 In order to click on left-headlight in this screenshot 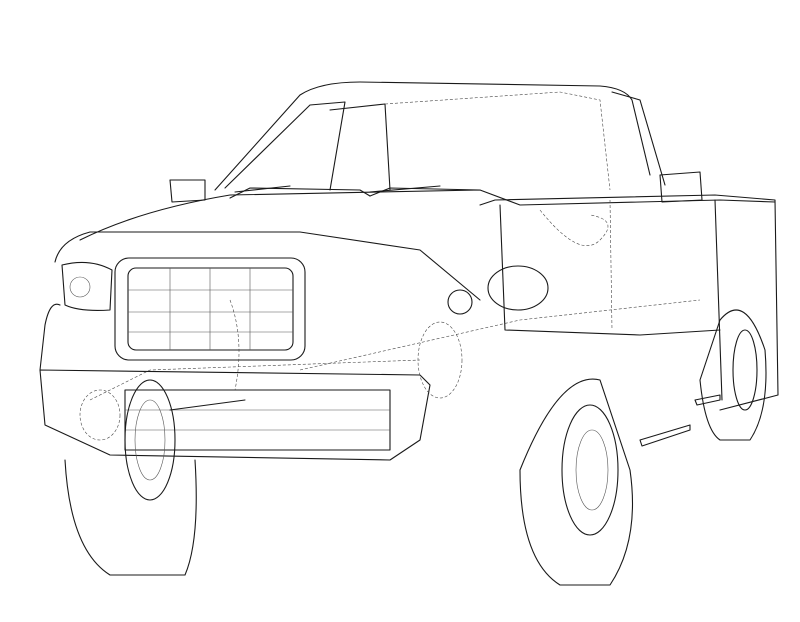, I will do `click(87, 286)`.